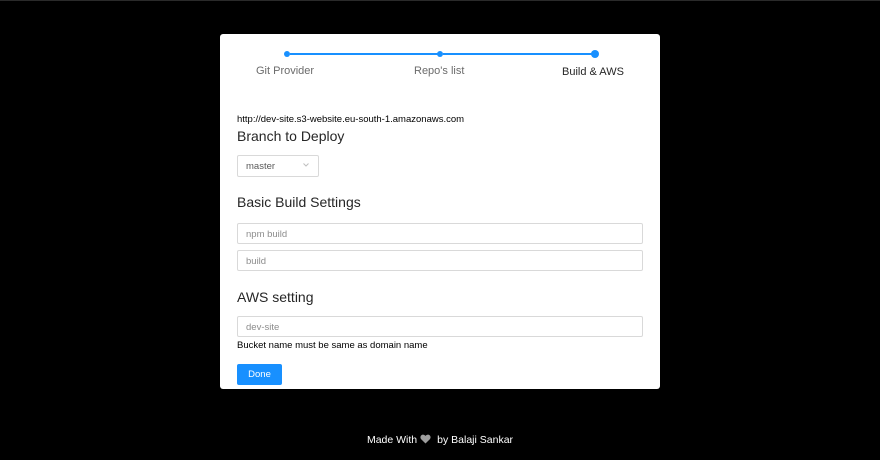 This screenshot has width=880, height=460. Describe the element at coordinates (291, 136) in the screenshot. I see `branch-section-title: Branch to Deploy` at that location.